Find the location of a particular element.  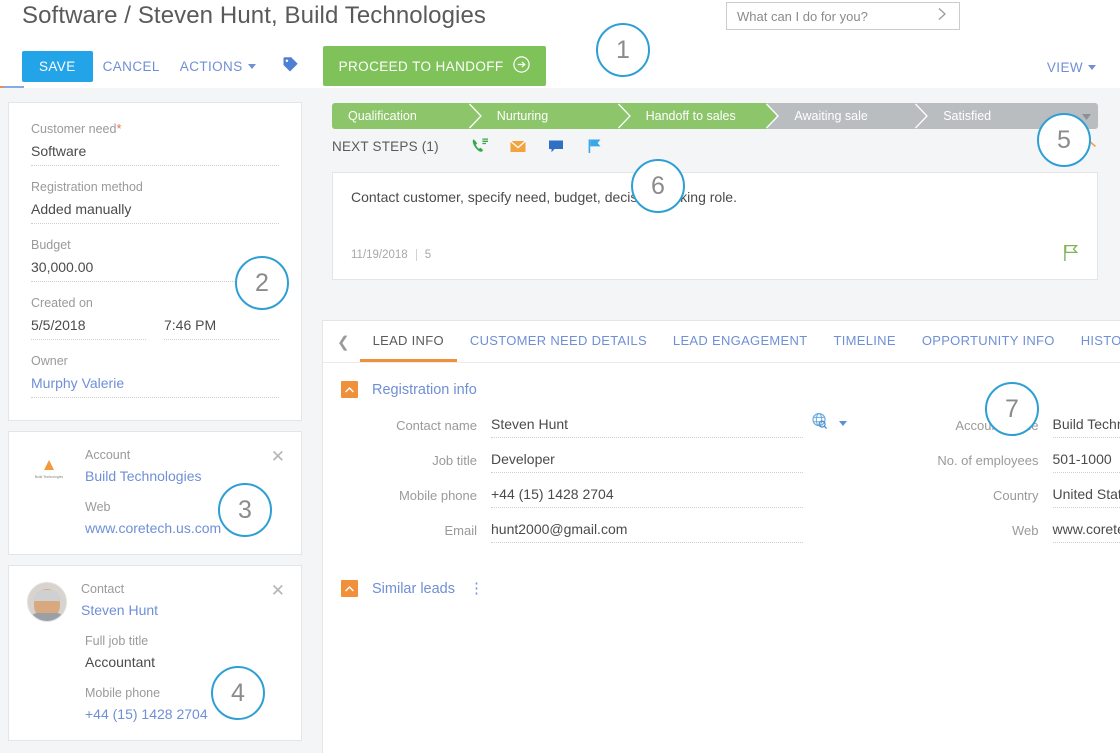

field-value: Build Technologies is located at coordinates (1086, 427).